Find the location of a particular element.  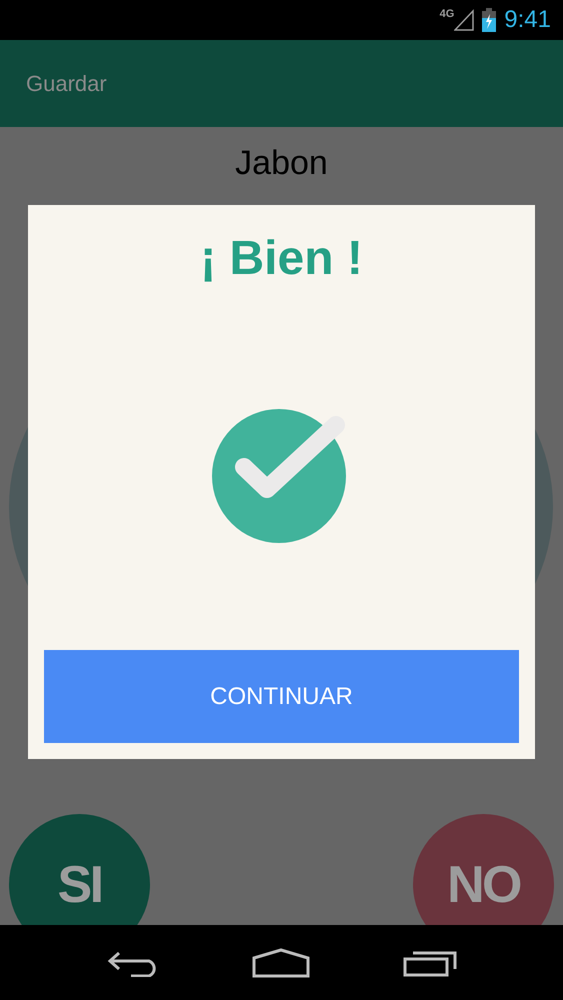

item-title: Jabon is located at coordinates (281, 163).